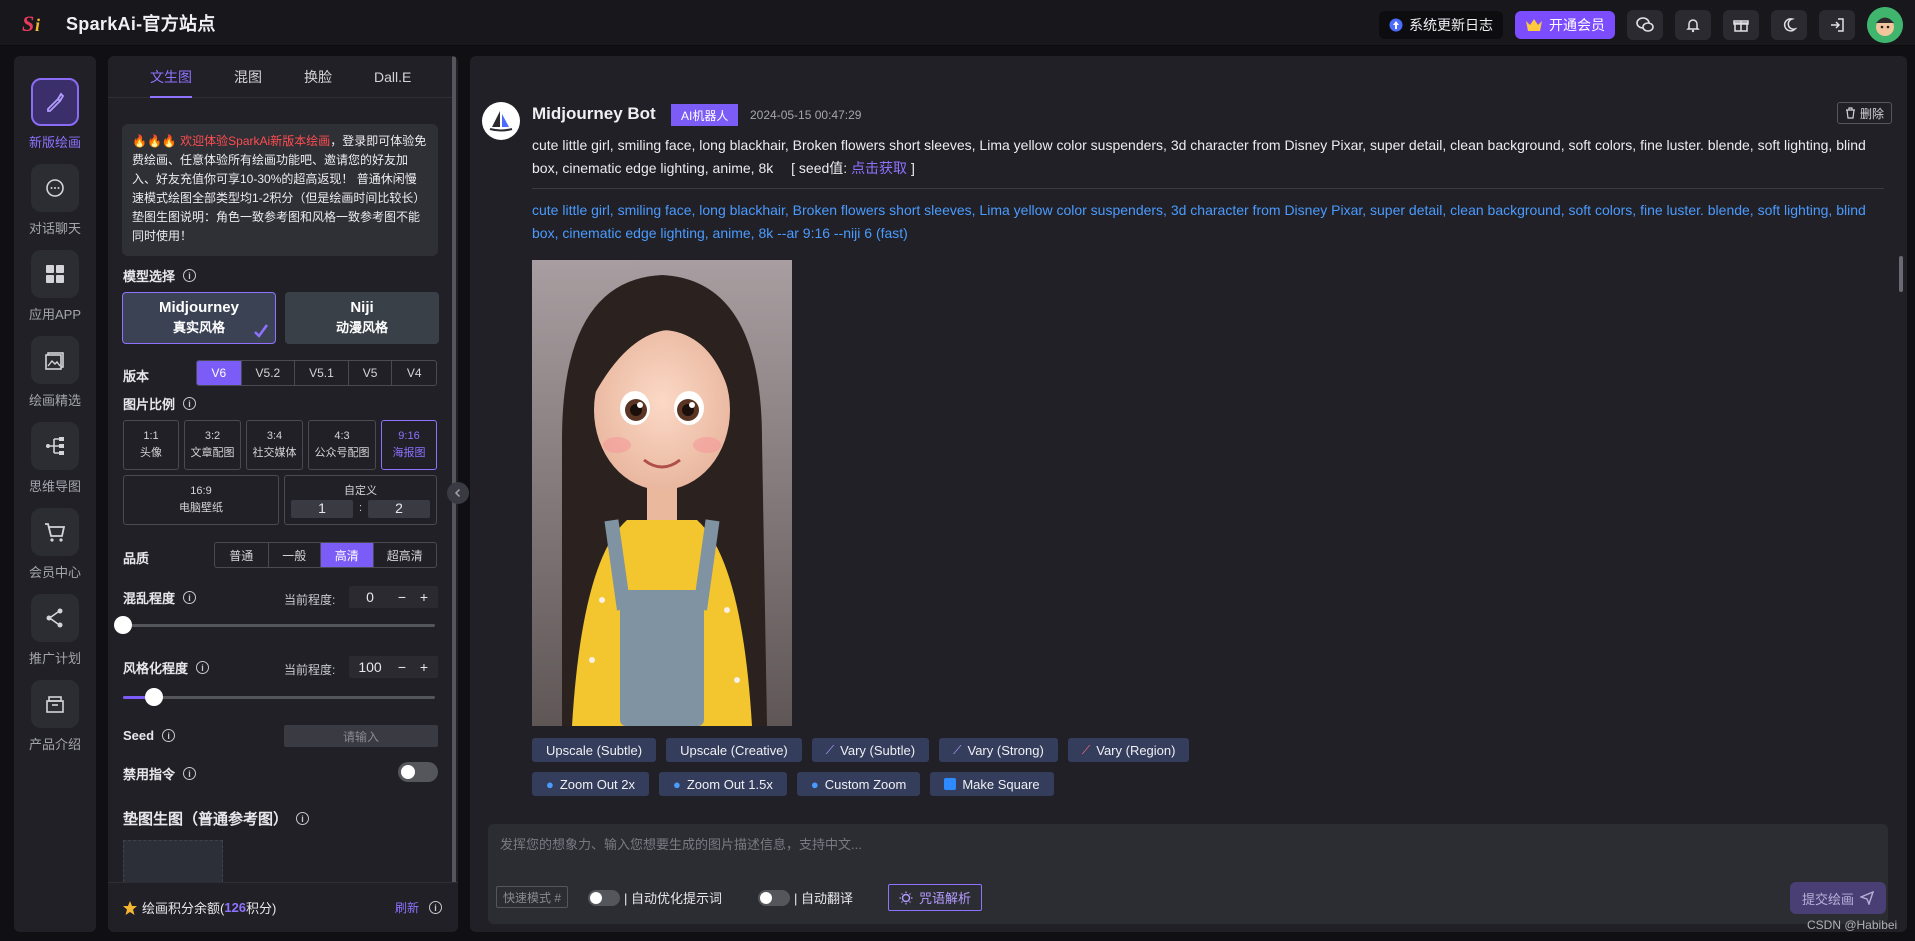 This screenshot has width=1915, height=941. I want to click on nav-item-product: 产品介绍, so click(55, 716).